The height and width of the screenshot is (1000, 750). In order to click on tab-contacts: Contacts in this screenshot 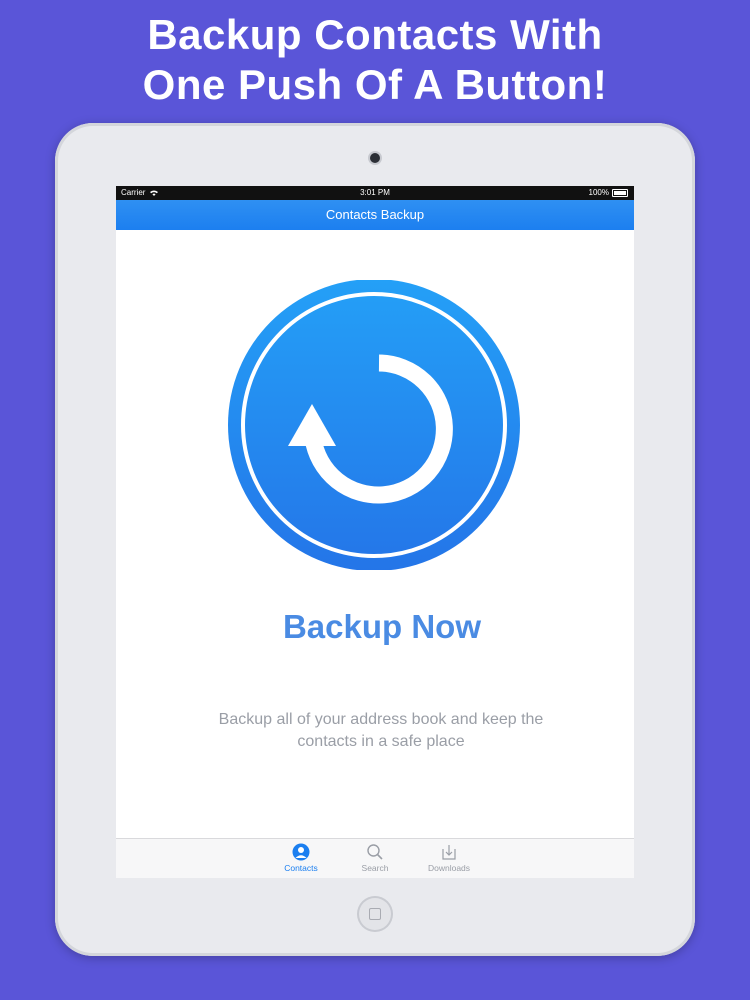, I will do `click(301, 858)`.